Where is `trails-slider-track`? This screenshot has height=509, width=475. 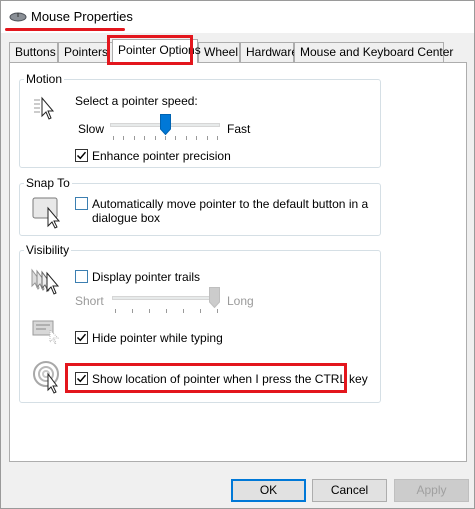 trails-slider-track is located at coordinates (166, 298).